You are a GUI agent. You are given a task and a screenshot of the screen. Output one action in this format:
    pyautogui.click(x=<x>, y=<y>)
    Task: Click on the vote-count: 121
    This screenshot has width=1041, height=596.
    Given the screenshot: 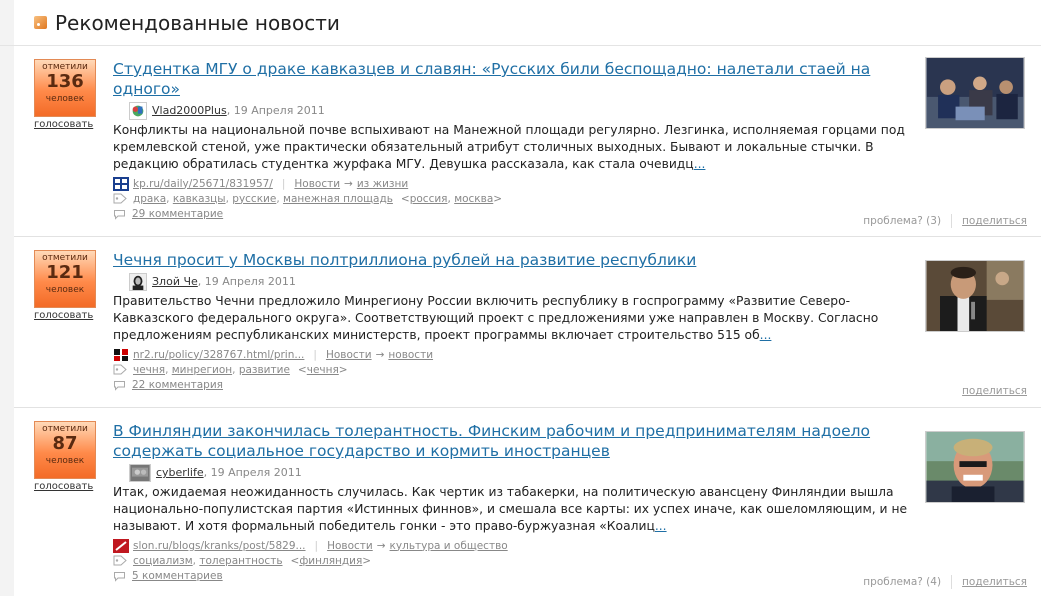 What is the action you would take?
    pyautogui.click(x=65, y=272)
    